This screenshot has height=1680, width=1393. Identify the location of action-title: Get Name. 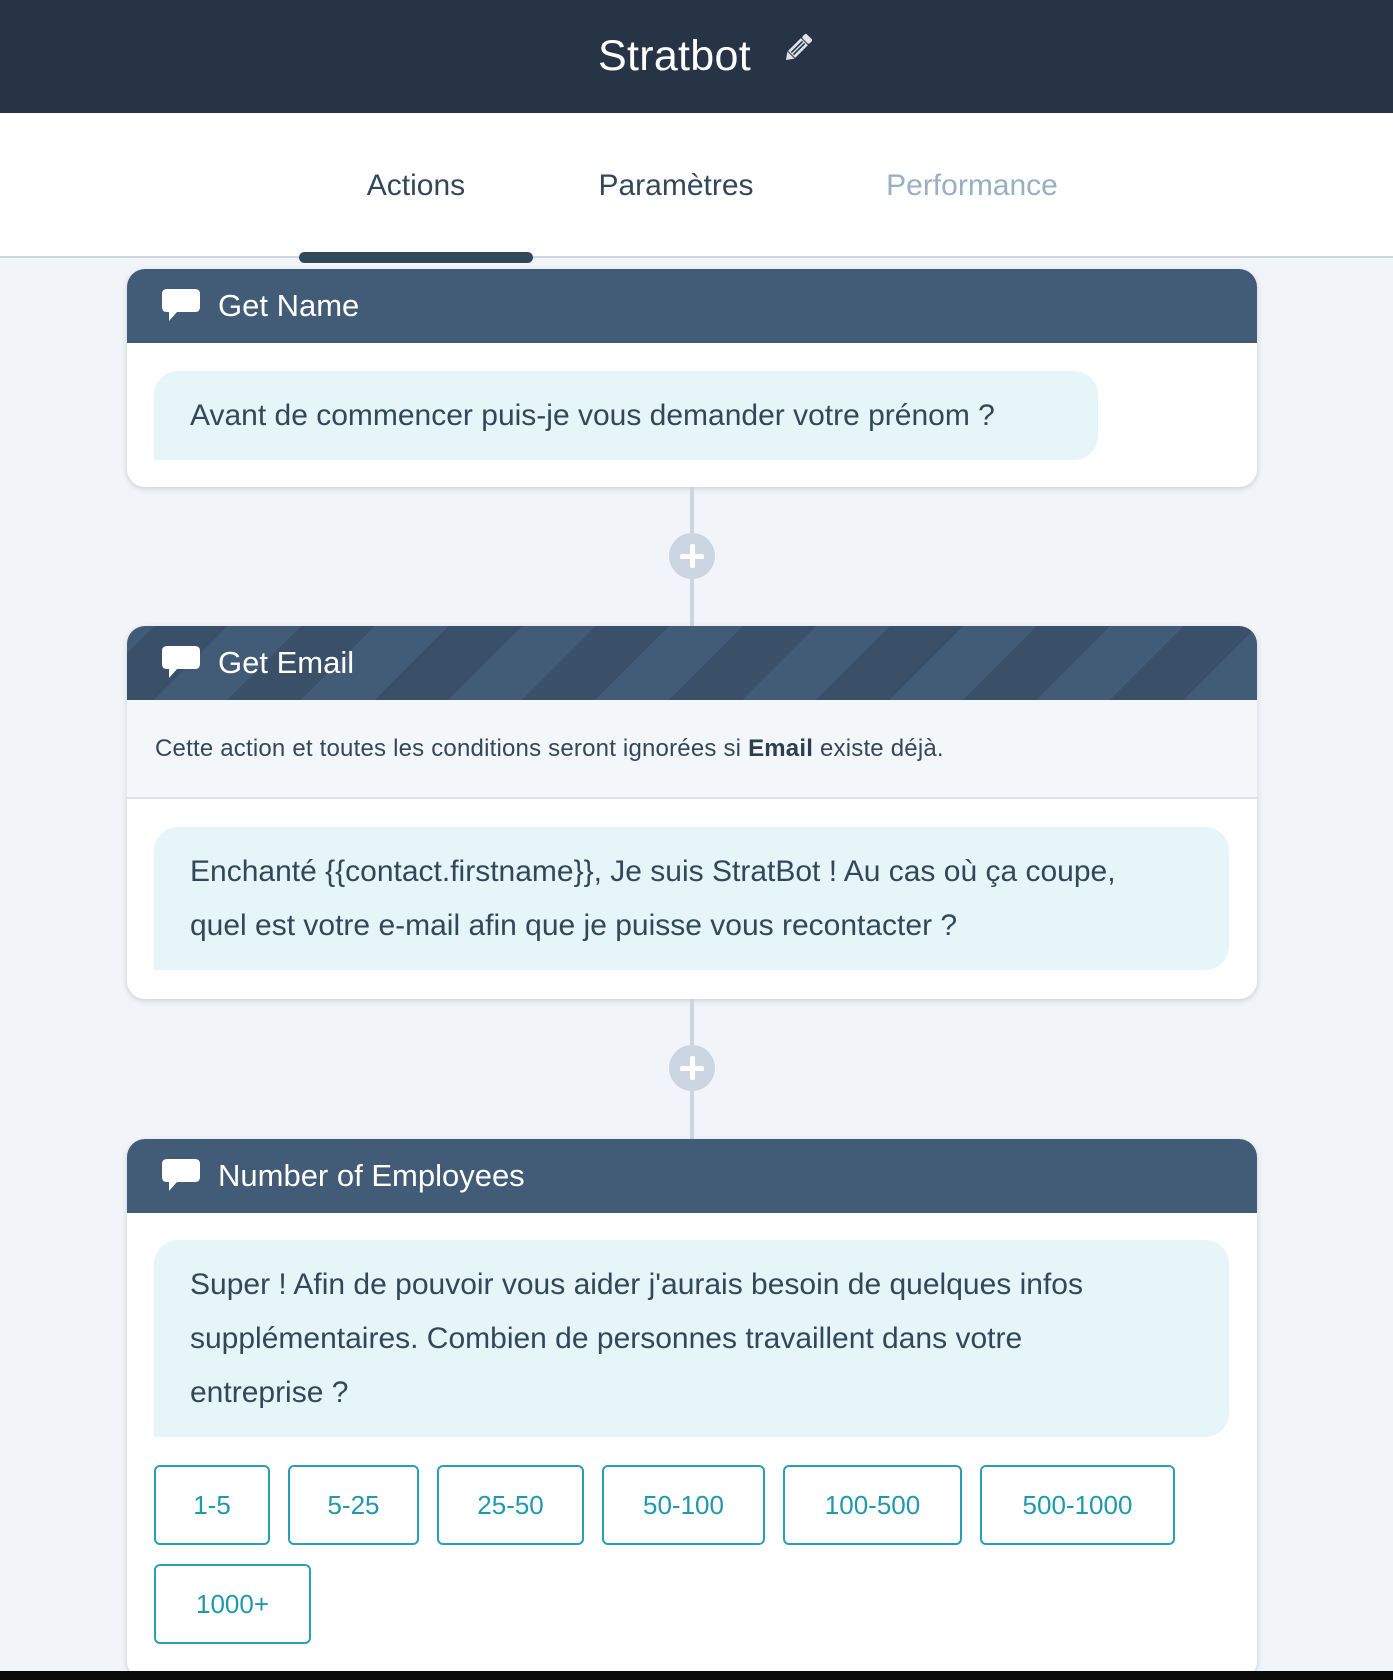
(289, 305).